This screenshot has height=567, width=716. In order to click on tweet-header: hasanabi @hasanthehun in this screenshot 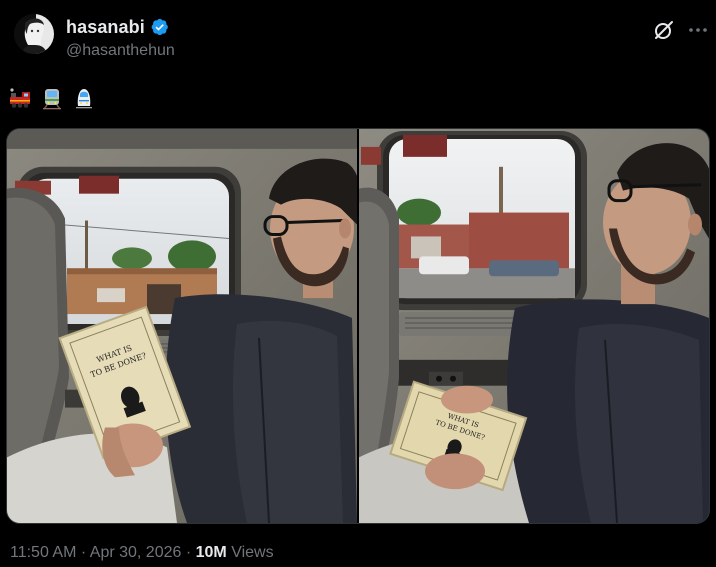, I will do `click(358, 39)`.